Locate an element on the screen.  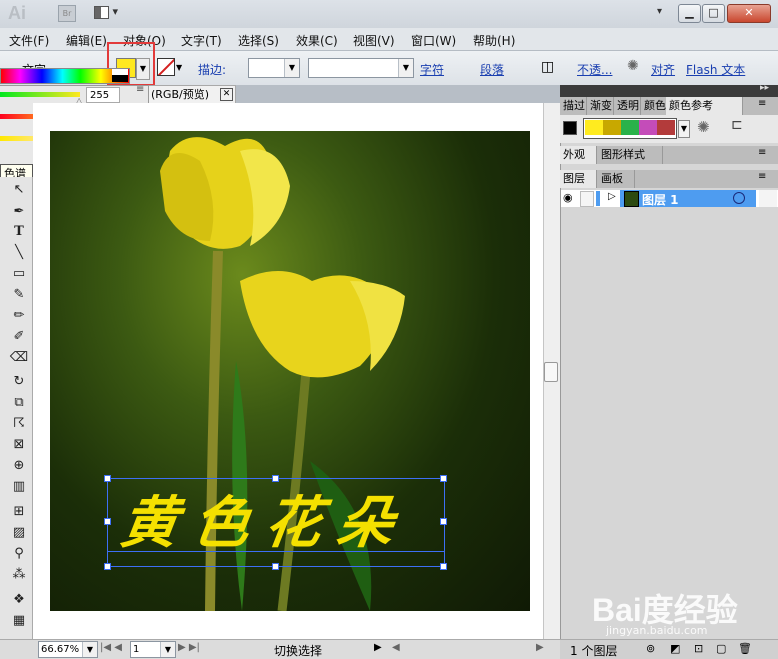
tab-appearance: 外观 is located at coordinates (578, 155).